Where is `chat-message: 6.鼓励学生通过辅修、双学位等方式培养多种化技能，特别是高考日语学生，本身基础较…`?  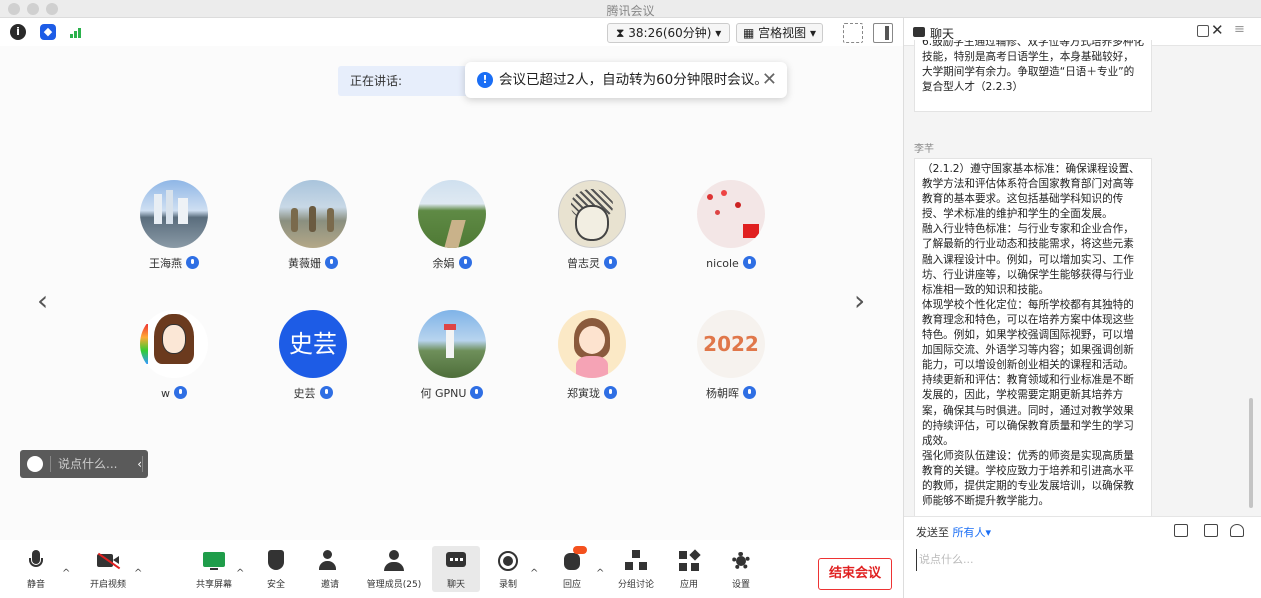 chat-message: 6.鼓励学生通过辅修、双学位等方式培养多种化技能，特别是高考日语学生，本身基础较… is located at coordinates (1033, 76).